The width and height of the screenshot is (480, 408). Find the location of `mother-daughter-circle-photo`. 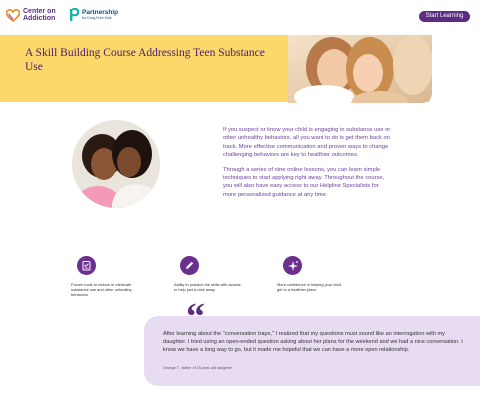

mother-daughter-circle-photo is located at coordinates (116, 164).